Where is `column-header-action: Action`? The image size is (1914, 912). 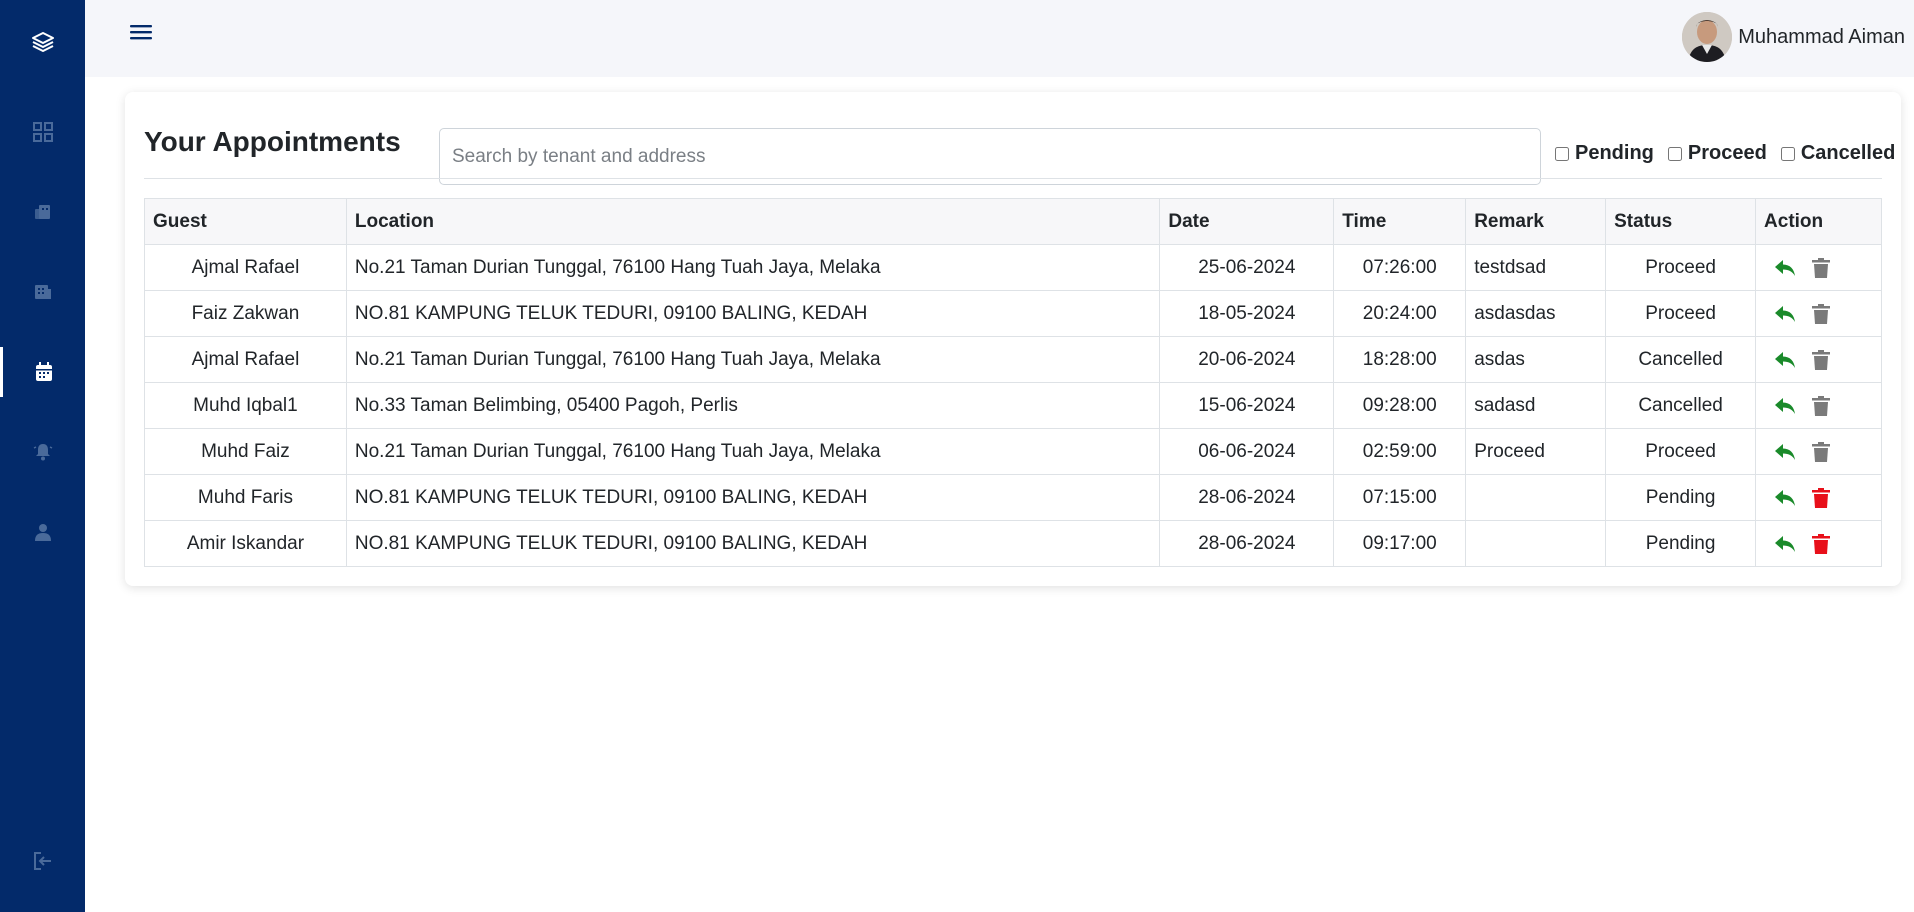
column-header-action: Action is located at coordinates (1818, 221).